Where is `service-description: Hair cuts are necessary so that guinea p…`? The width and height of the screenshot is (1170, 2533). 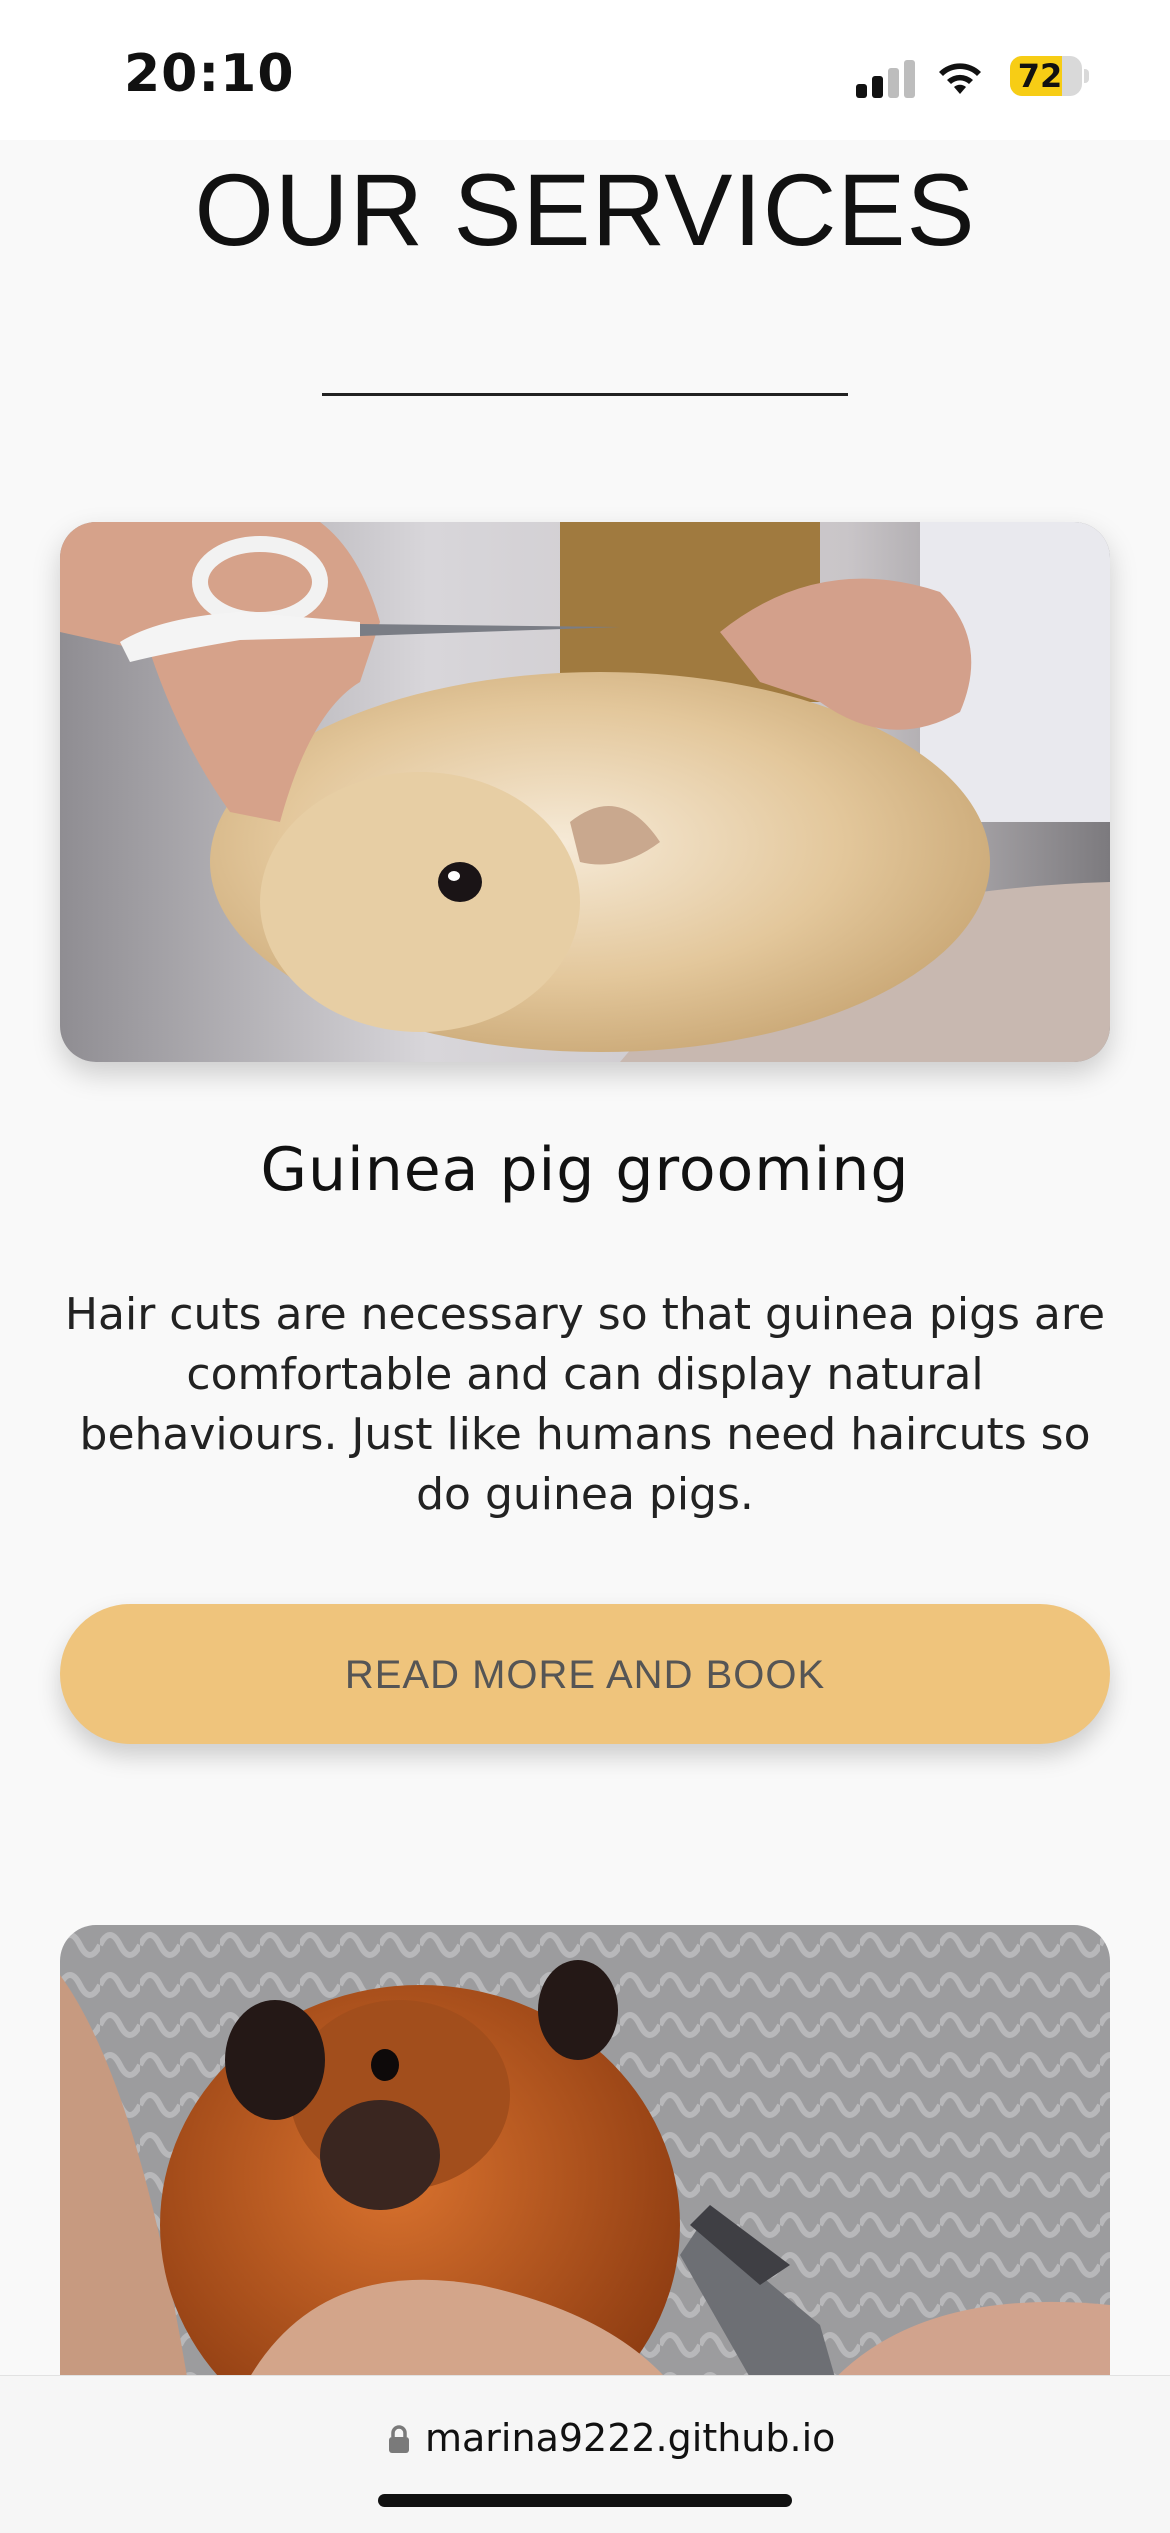 service-description: Hair cuts are necessary so that guinea p… is located at coordinates (585, 1404).